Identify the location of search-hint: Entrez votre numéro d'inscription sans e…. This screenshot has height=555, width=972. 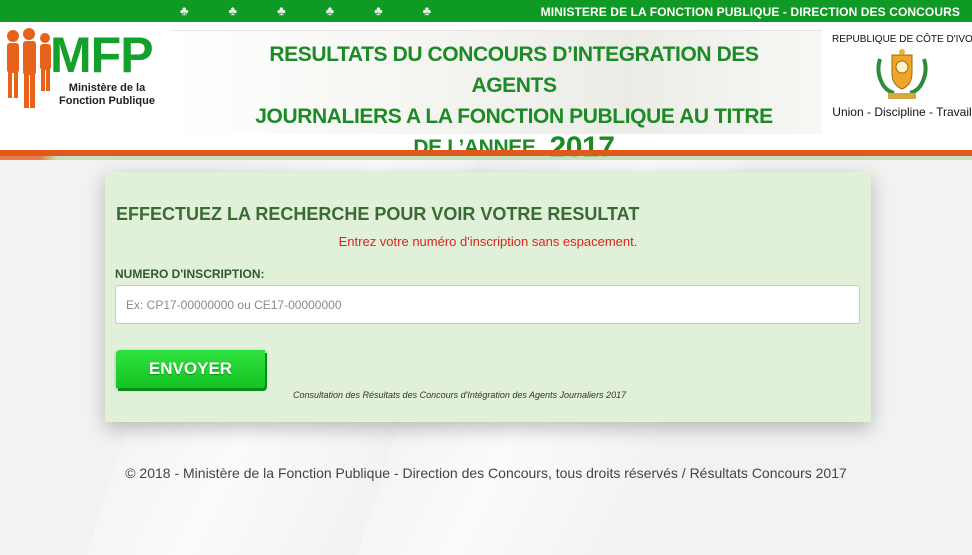
(488, 241).